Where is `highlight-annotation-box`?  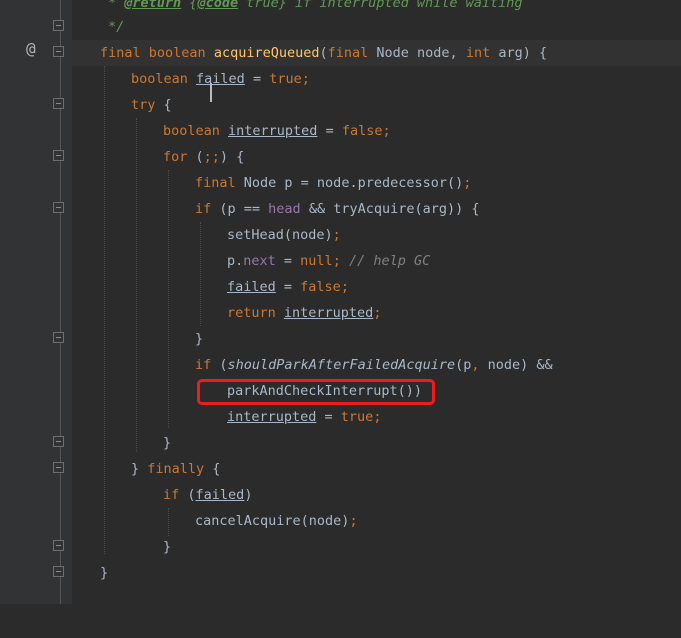 highlight-annotation-box is located at coordinates (316, 392).